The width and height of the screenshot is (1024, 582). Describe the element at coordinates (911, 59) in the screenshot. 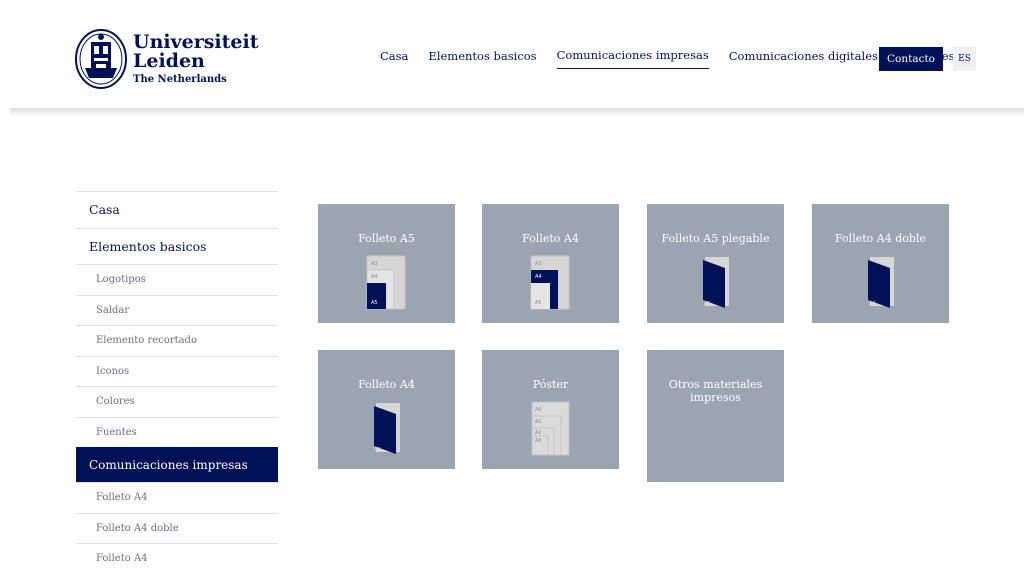

I see `contact-button: Contacto` at that location.